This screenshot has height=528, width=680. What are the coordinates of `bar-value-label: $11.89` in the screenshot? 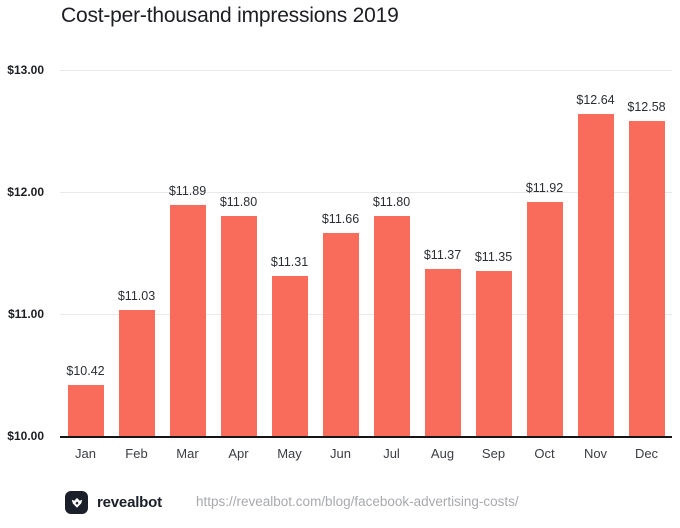 It's located at (187, 191).